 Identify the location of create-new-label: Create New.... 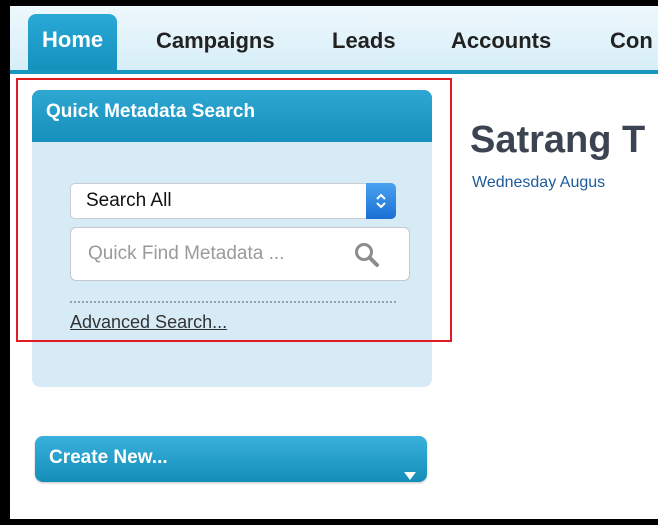
(108, 457).